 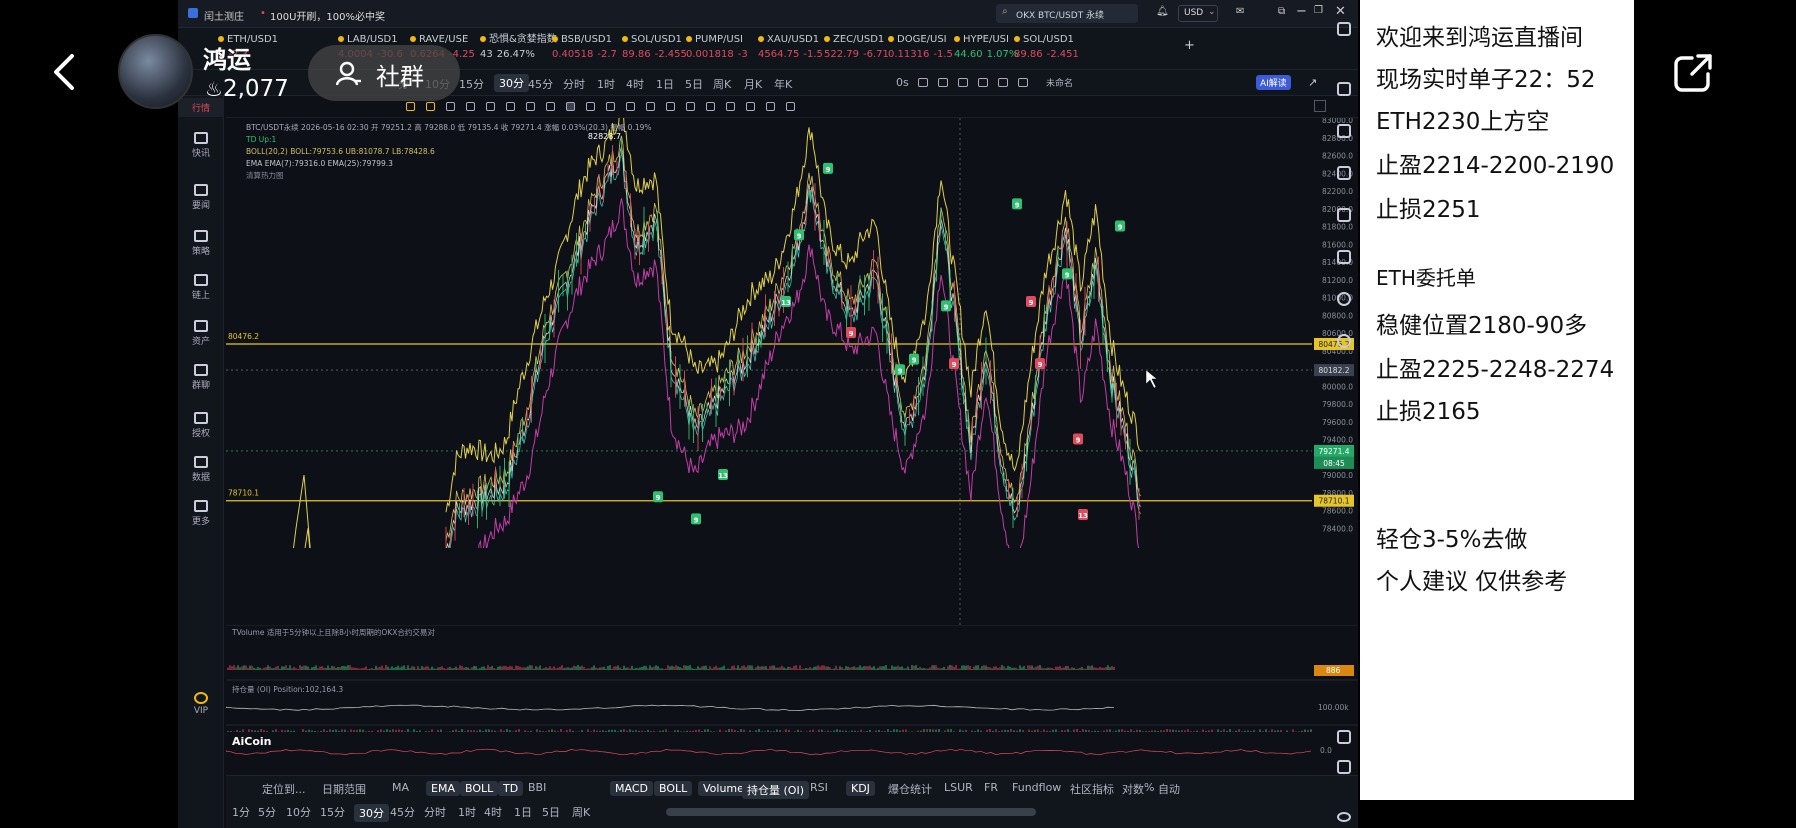 I want to click on draw-tool-11-icon, so click(x=630, y=106).